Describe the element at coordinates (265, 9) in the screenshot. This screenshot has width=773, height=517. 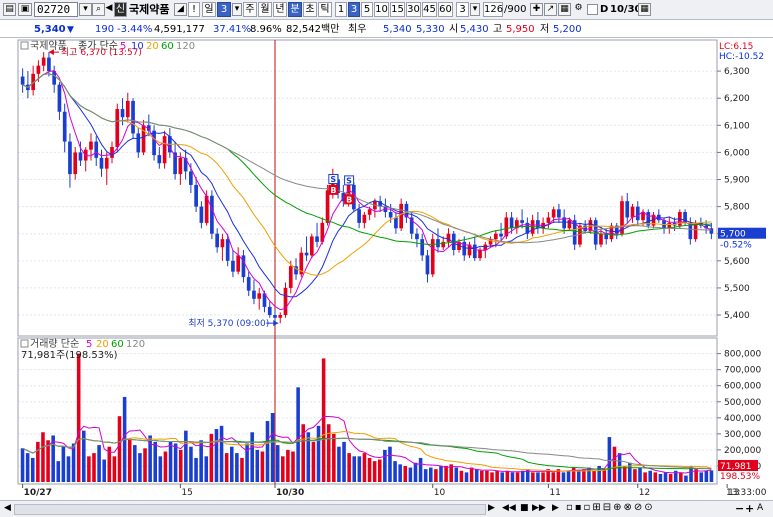
I see `period-month: 월` at that location.